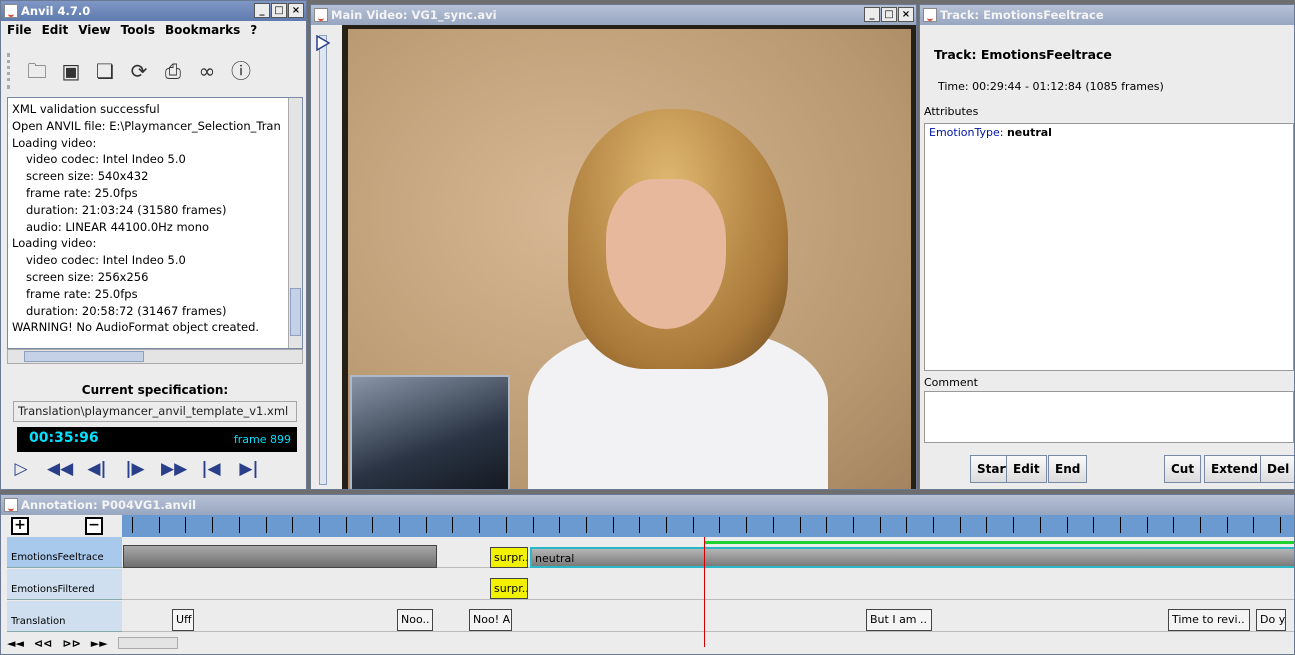 This screenshot has width=1295, height=655. I want to click on edit-button: Edit, so click(1026, 469).